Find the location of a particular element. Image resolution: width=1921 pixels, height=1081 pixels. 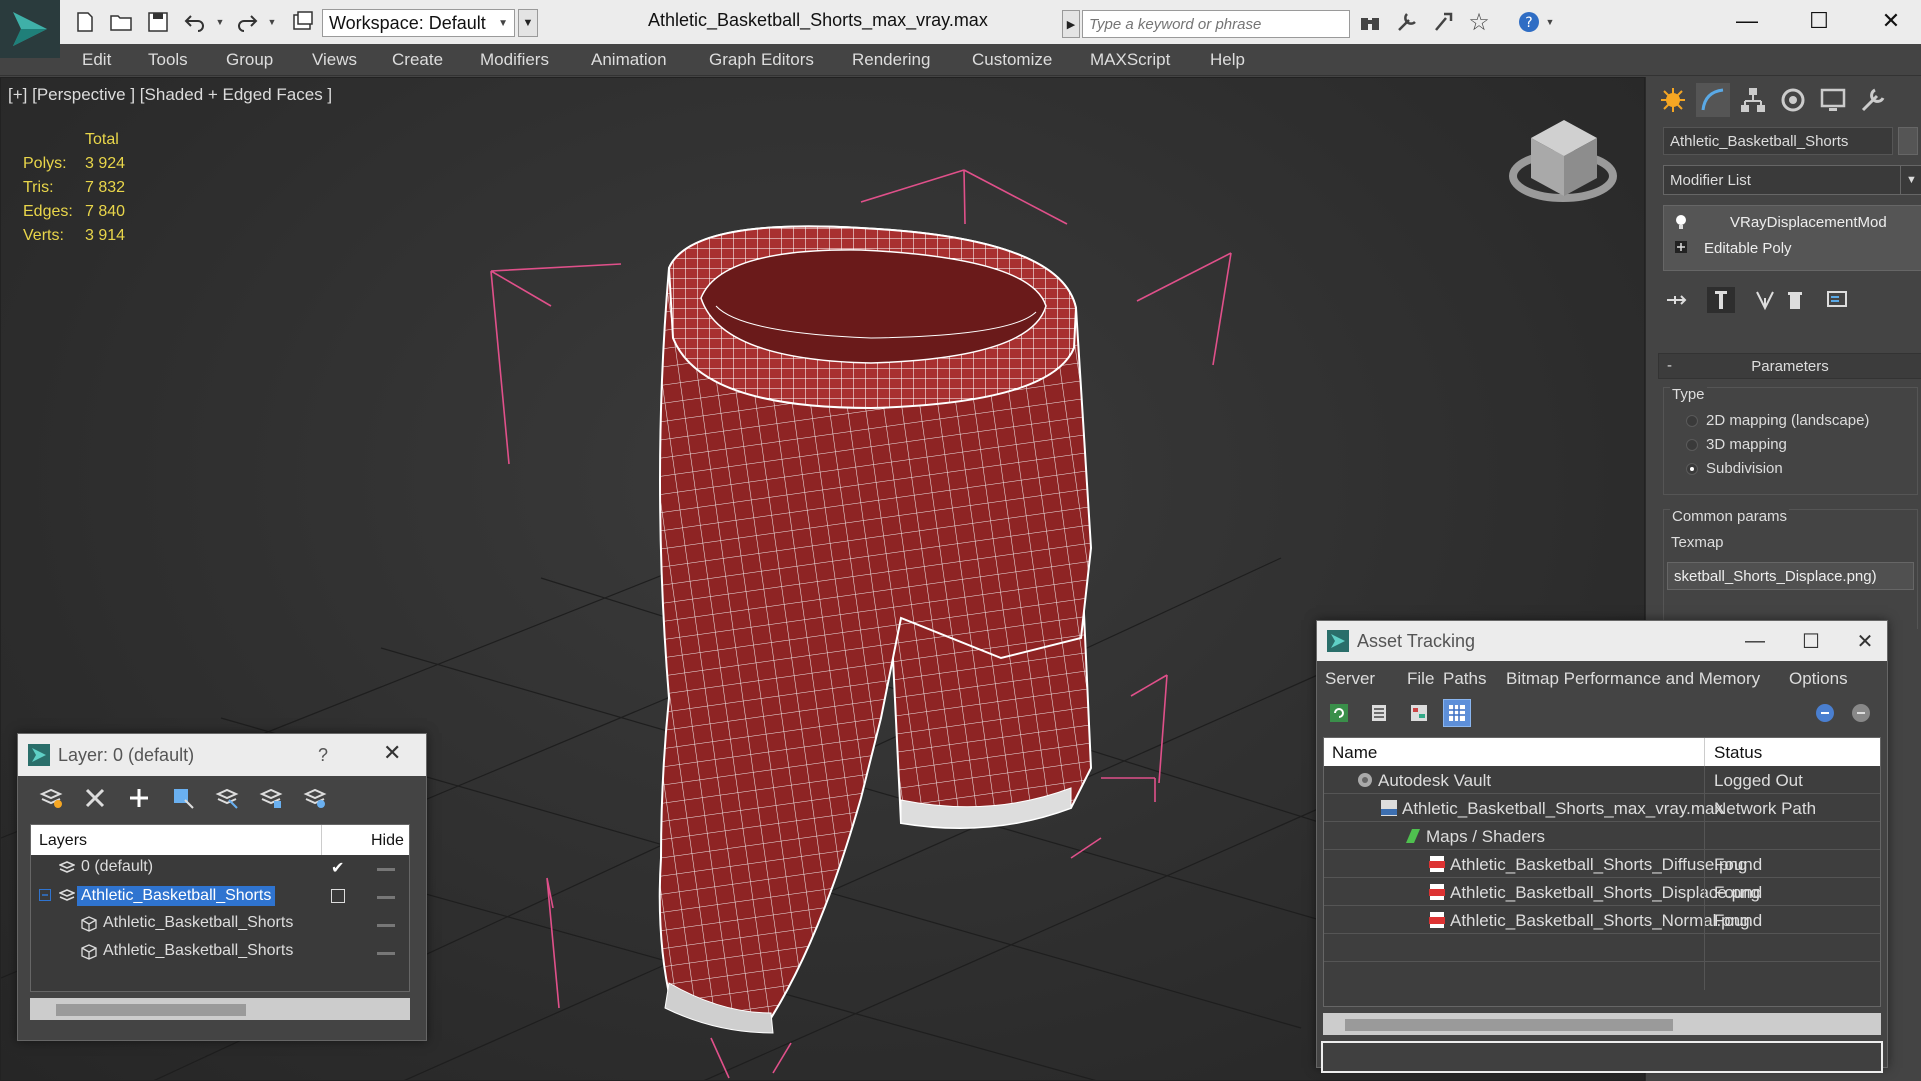

viewcube is located at coordinates (1563, 161).